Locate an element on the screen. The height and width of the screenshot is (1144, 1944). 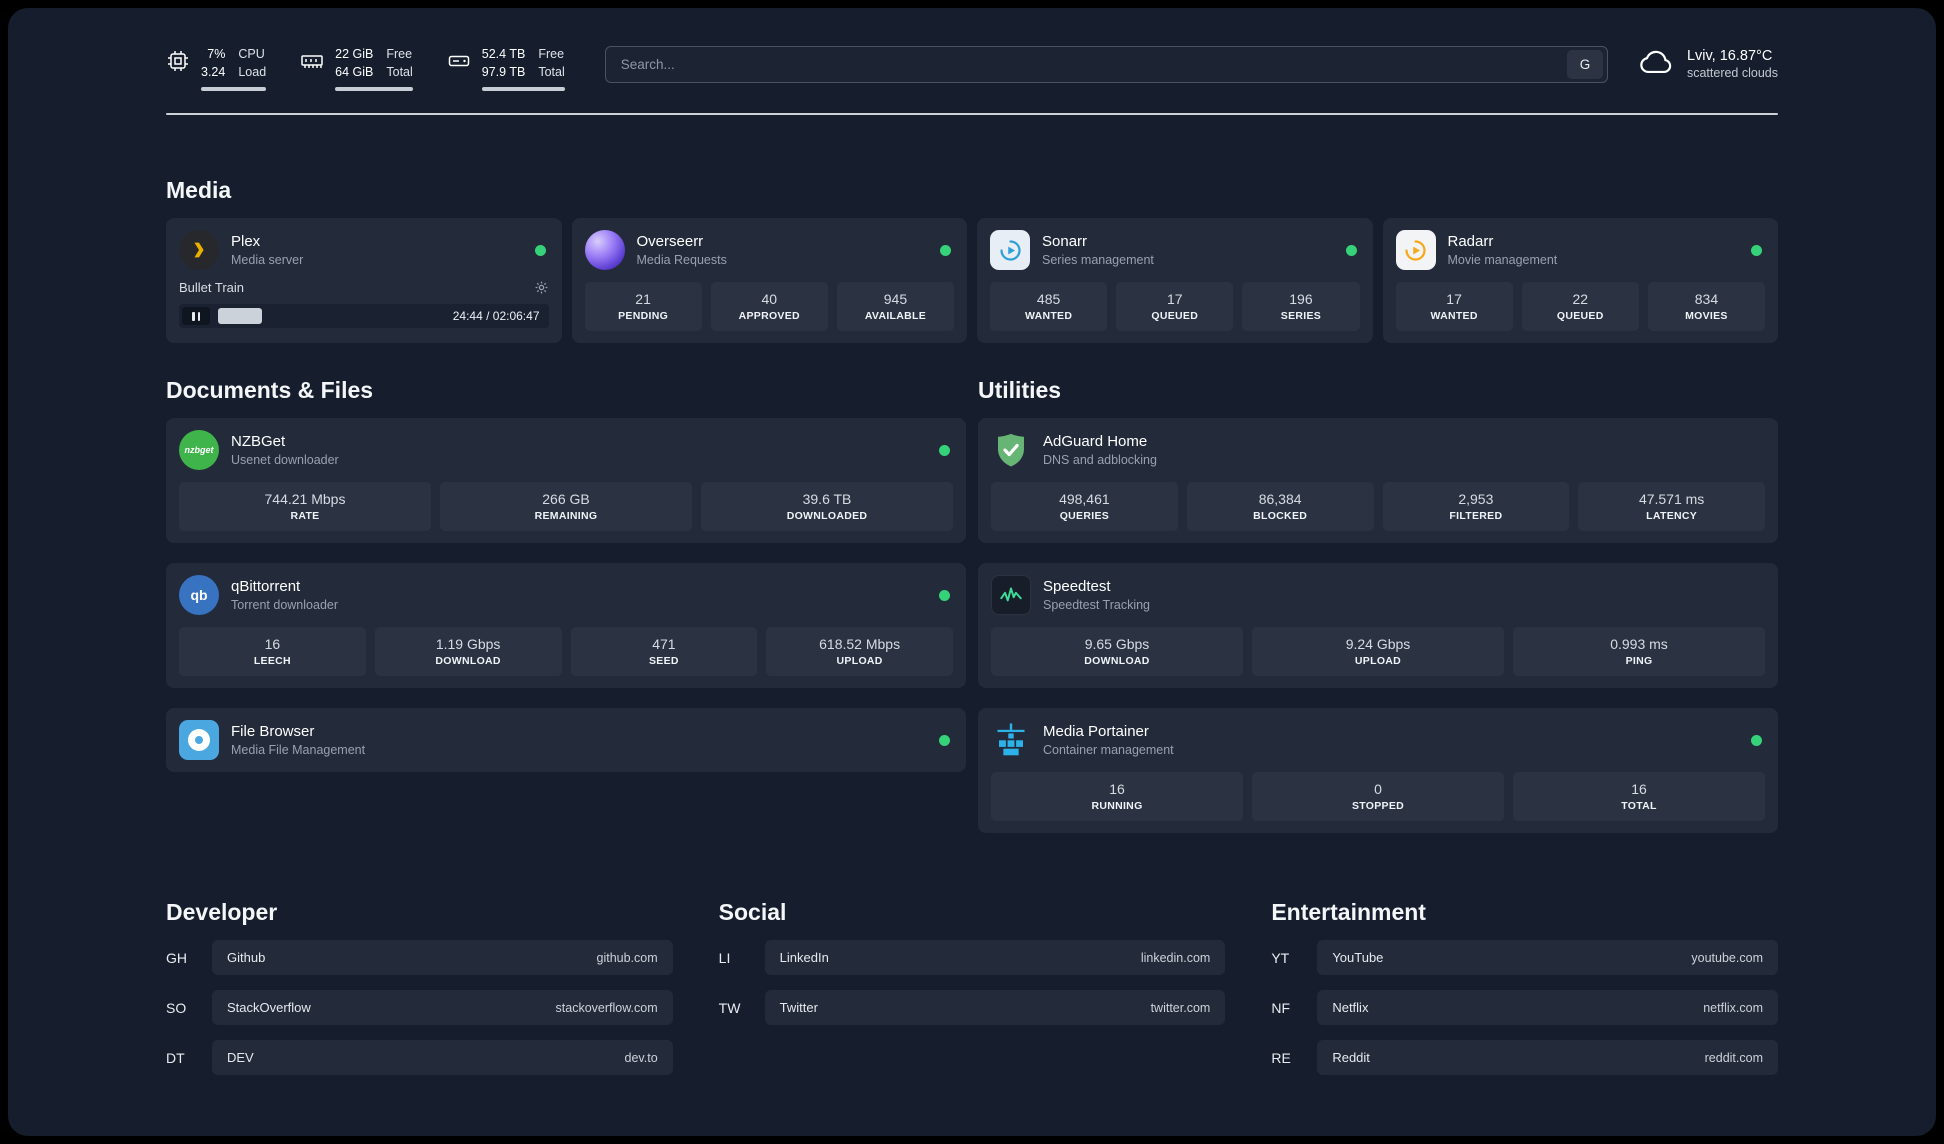
stat-value: 945 is located at coordinates (895, 299).